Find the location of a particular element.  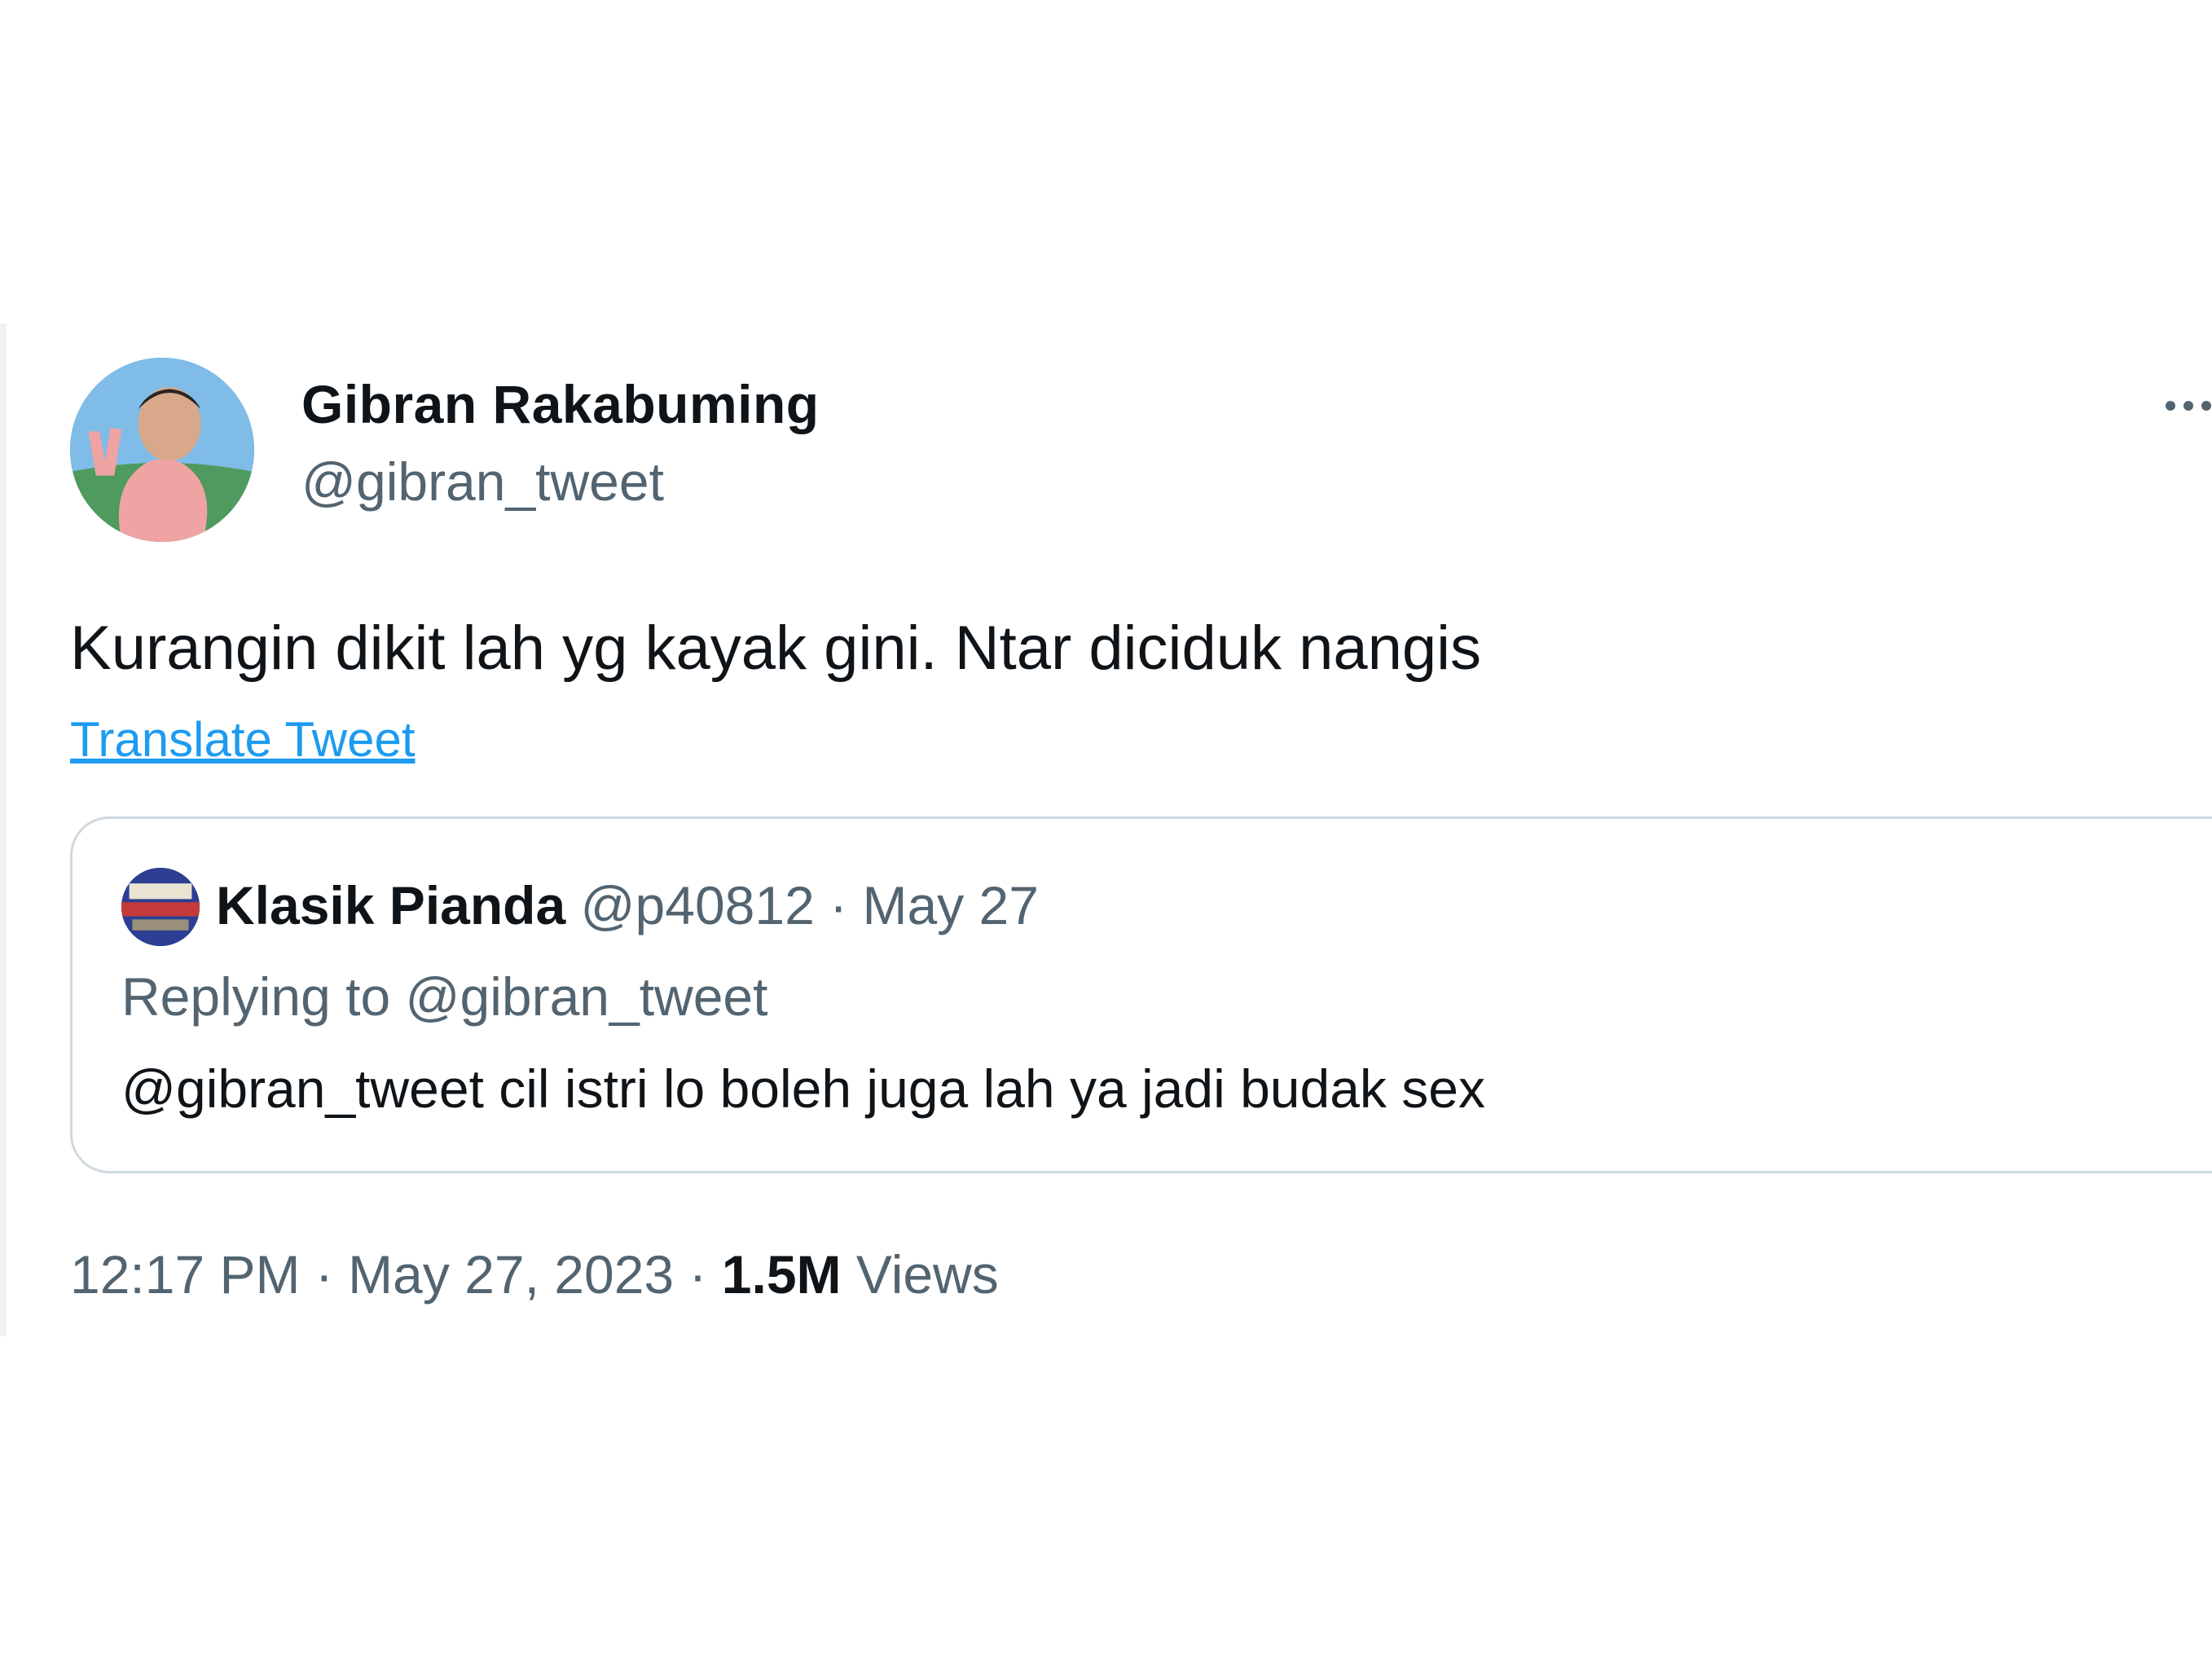

views-label: Views is located at coordinates (927, 1274).